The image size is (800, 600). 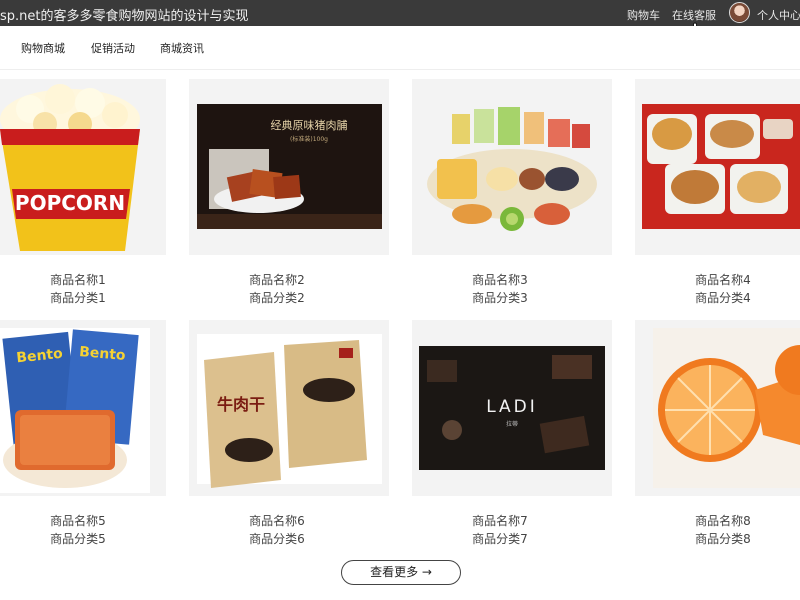 What do you see at coordinates (309, 139) in the screenshot?
I see `svg-text: (标准装)100g` at bounding box center [309, 139].